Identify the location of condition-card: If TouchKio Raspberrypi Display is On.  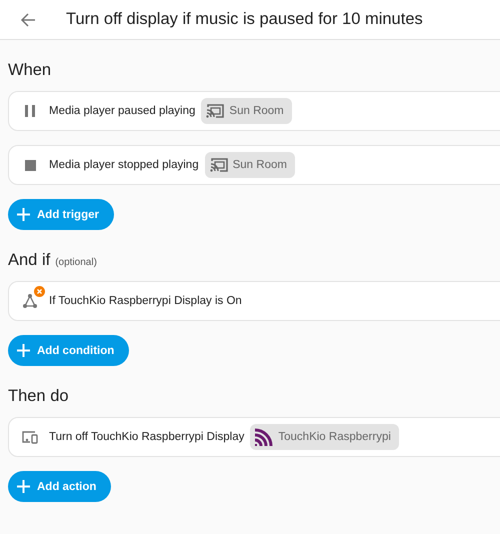
(254, 301).